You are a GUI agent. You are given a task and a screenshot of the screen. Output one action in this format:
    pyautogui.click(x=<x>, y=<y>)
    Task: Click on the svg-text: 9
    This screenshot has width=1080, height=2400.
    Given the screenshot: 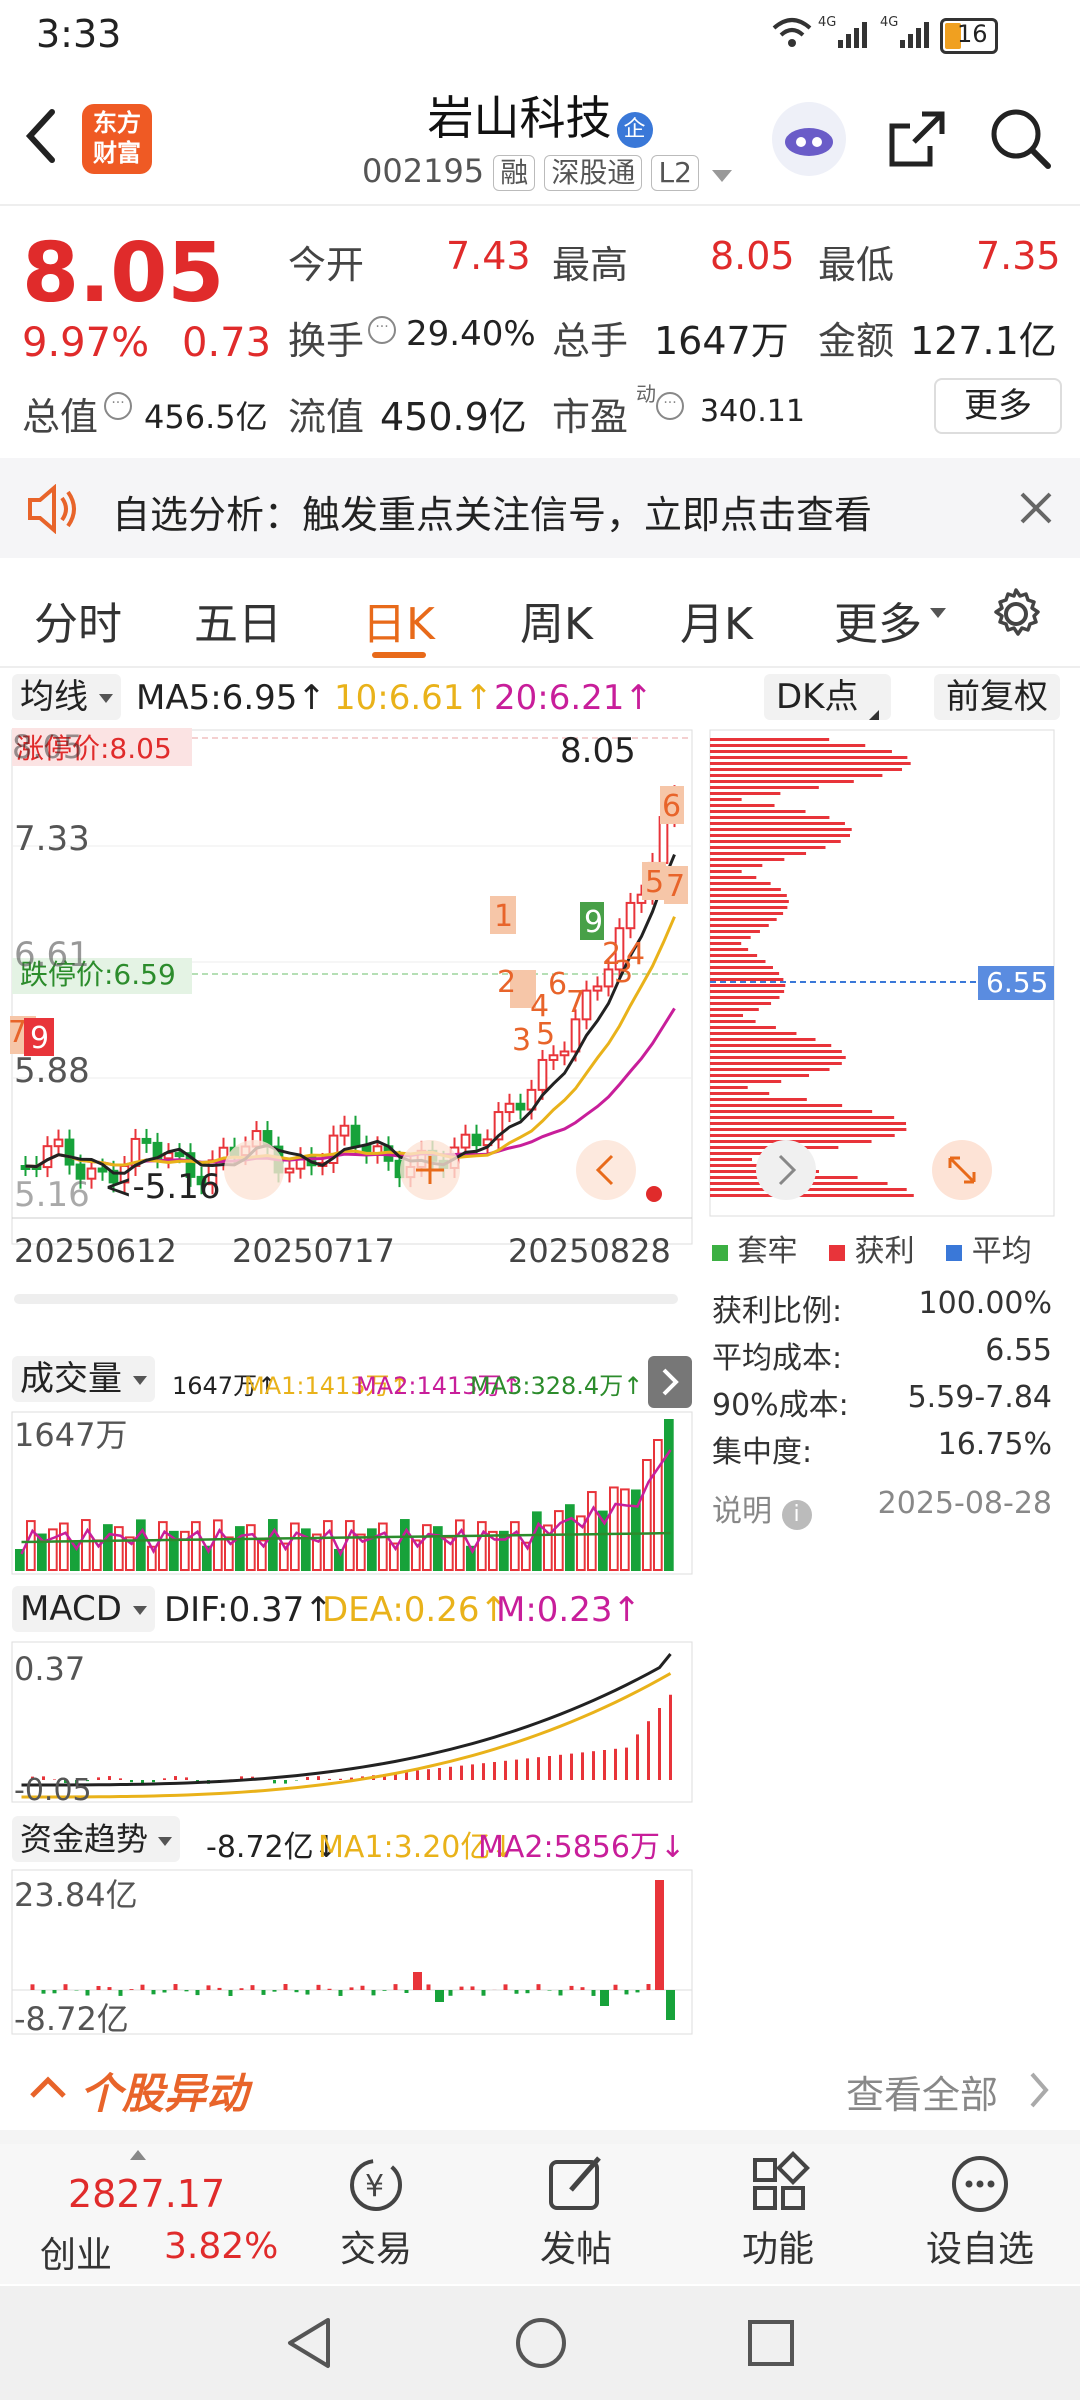 What is the action you would take?
    pyautogui.click(x=593, y=922)
    